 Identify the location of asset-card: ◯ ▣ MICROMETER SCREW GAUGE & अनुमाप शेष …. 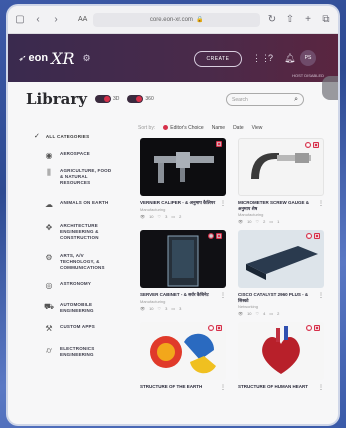
(281, 181).